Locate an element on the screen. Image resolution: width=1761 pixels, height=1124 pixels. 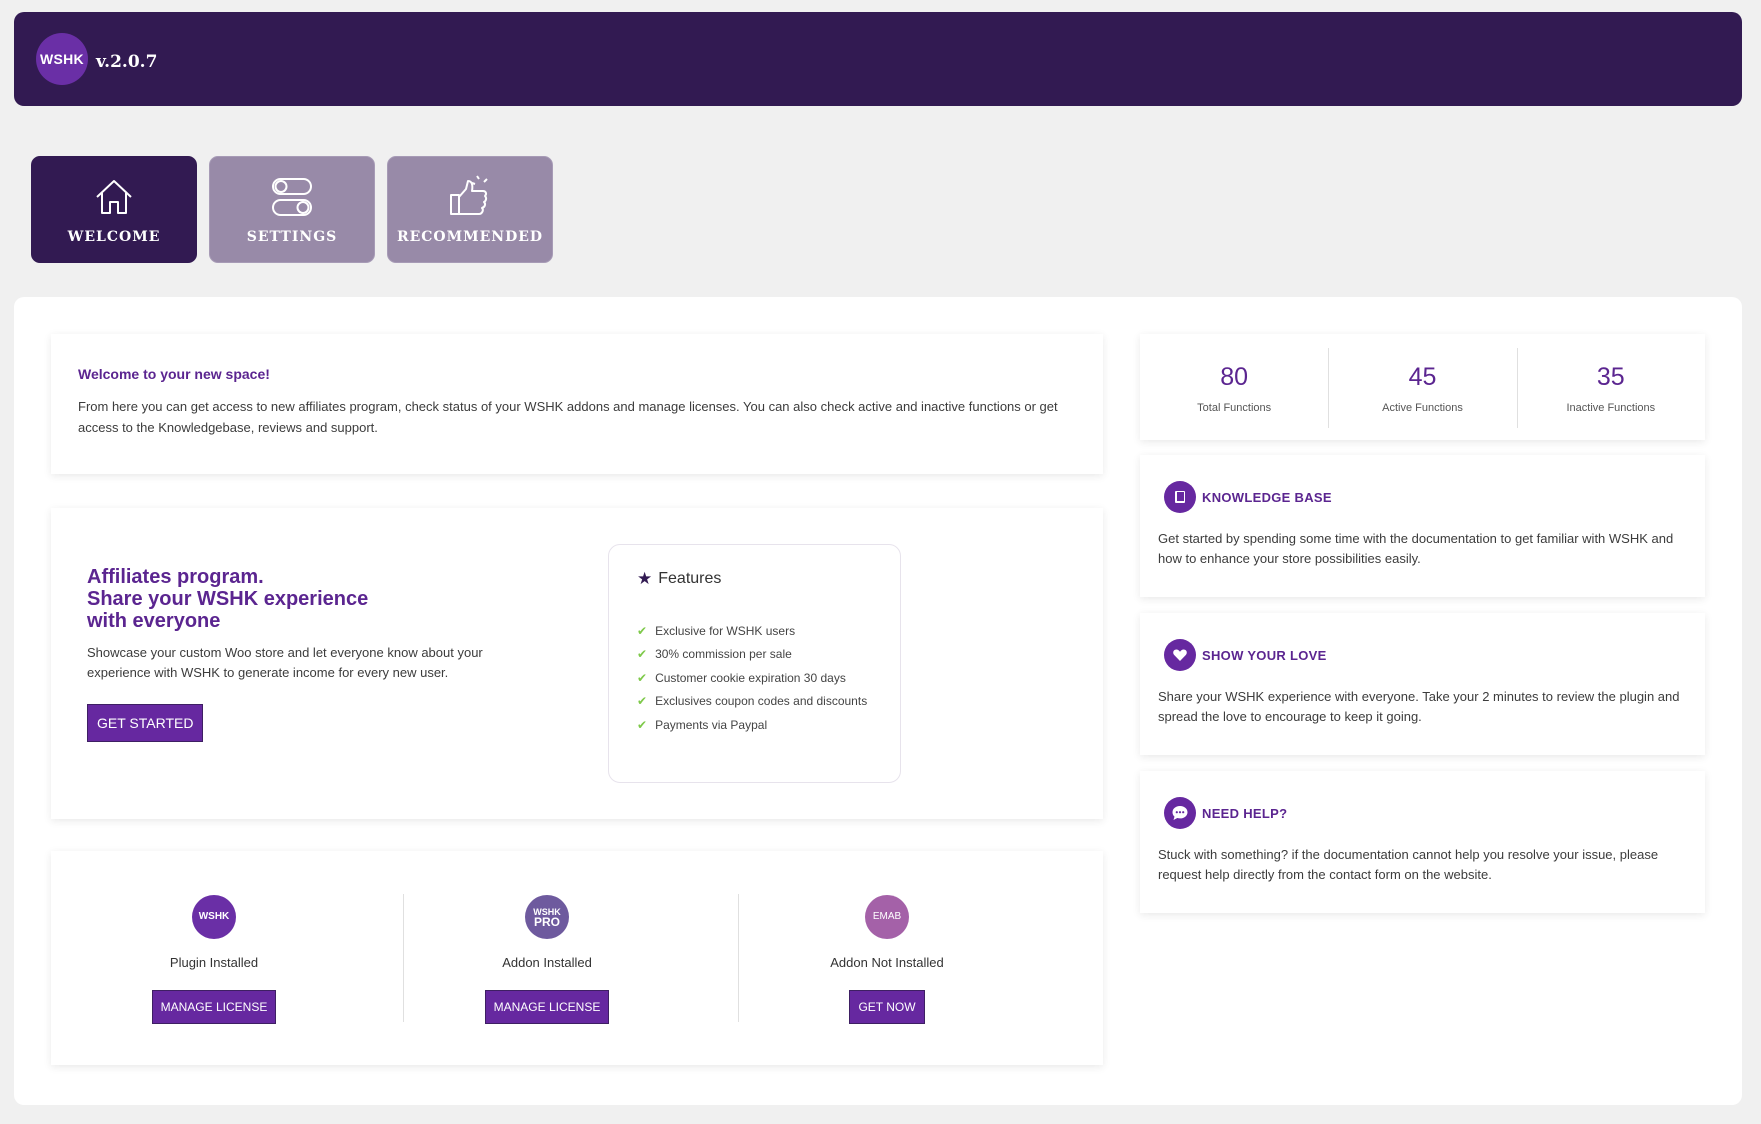
tab-settings-label: SETTINGS is located at coordinates (292, 236).